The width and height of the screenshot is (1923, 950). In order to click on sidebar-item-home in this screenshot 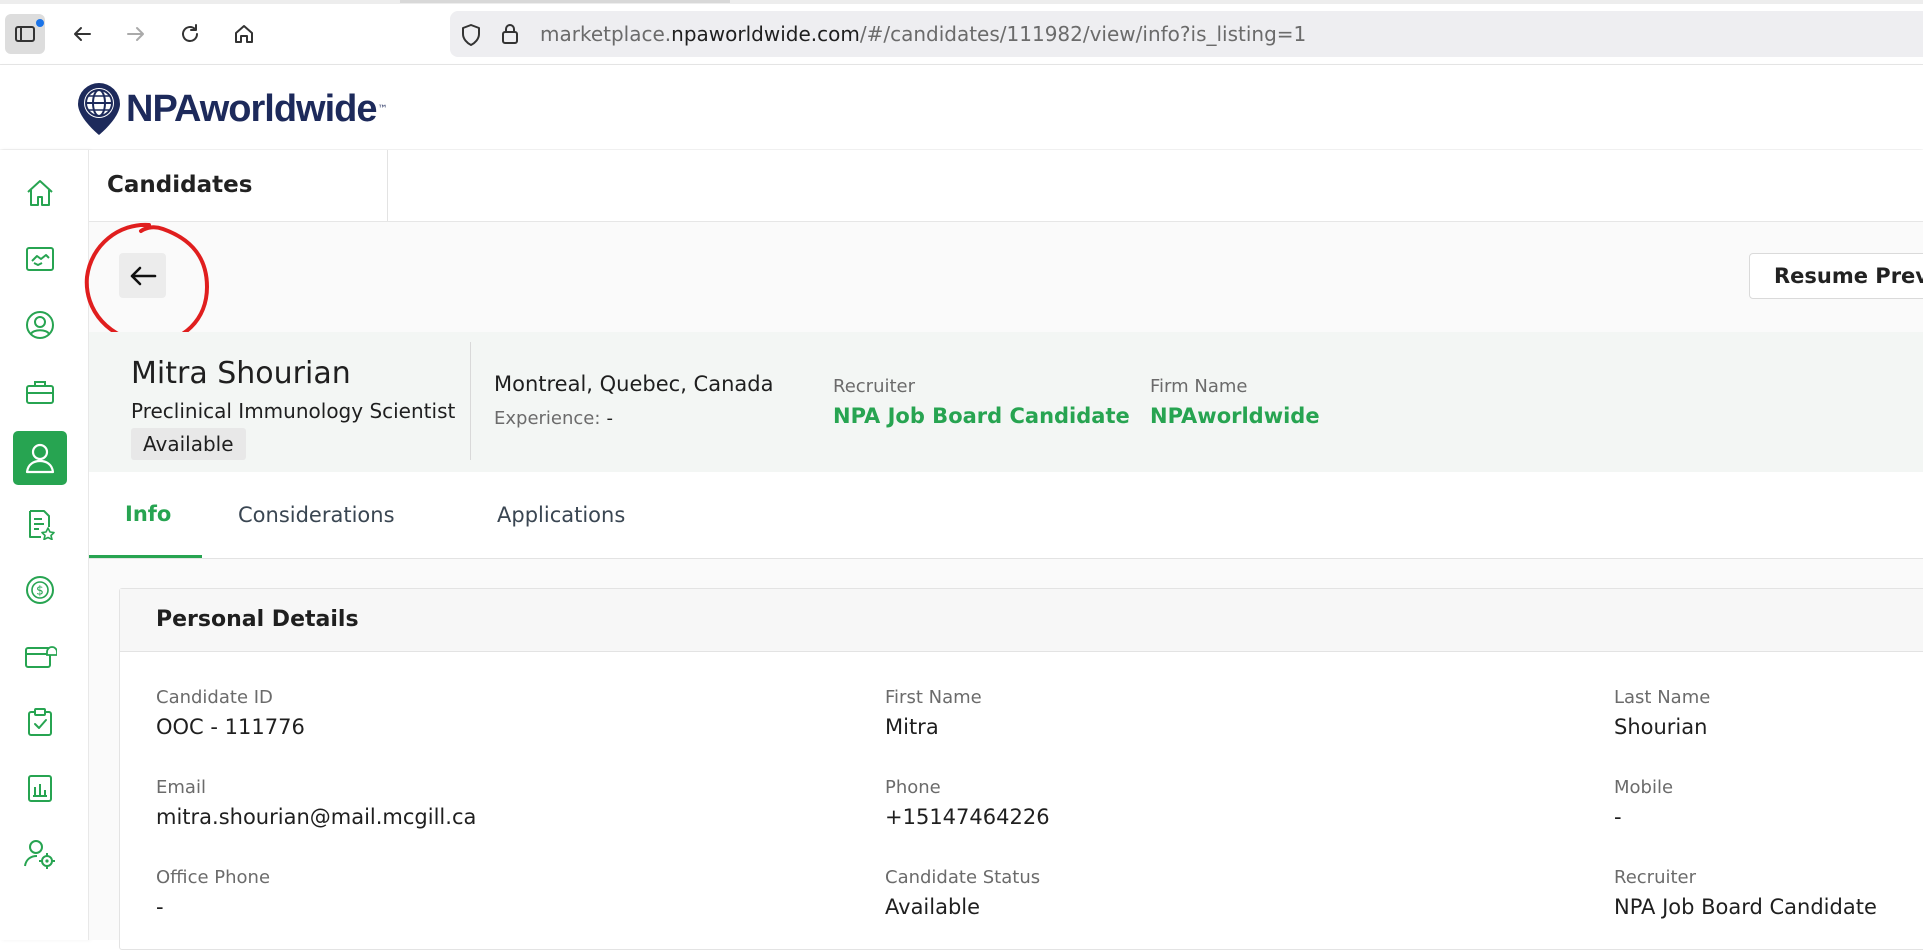, I will do `click(40, 193)`.